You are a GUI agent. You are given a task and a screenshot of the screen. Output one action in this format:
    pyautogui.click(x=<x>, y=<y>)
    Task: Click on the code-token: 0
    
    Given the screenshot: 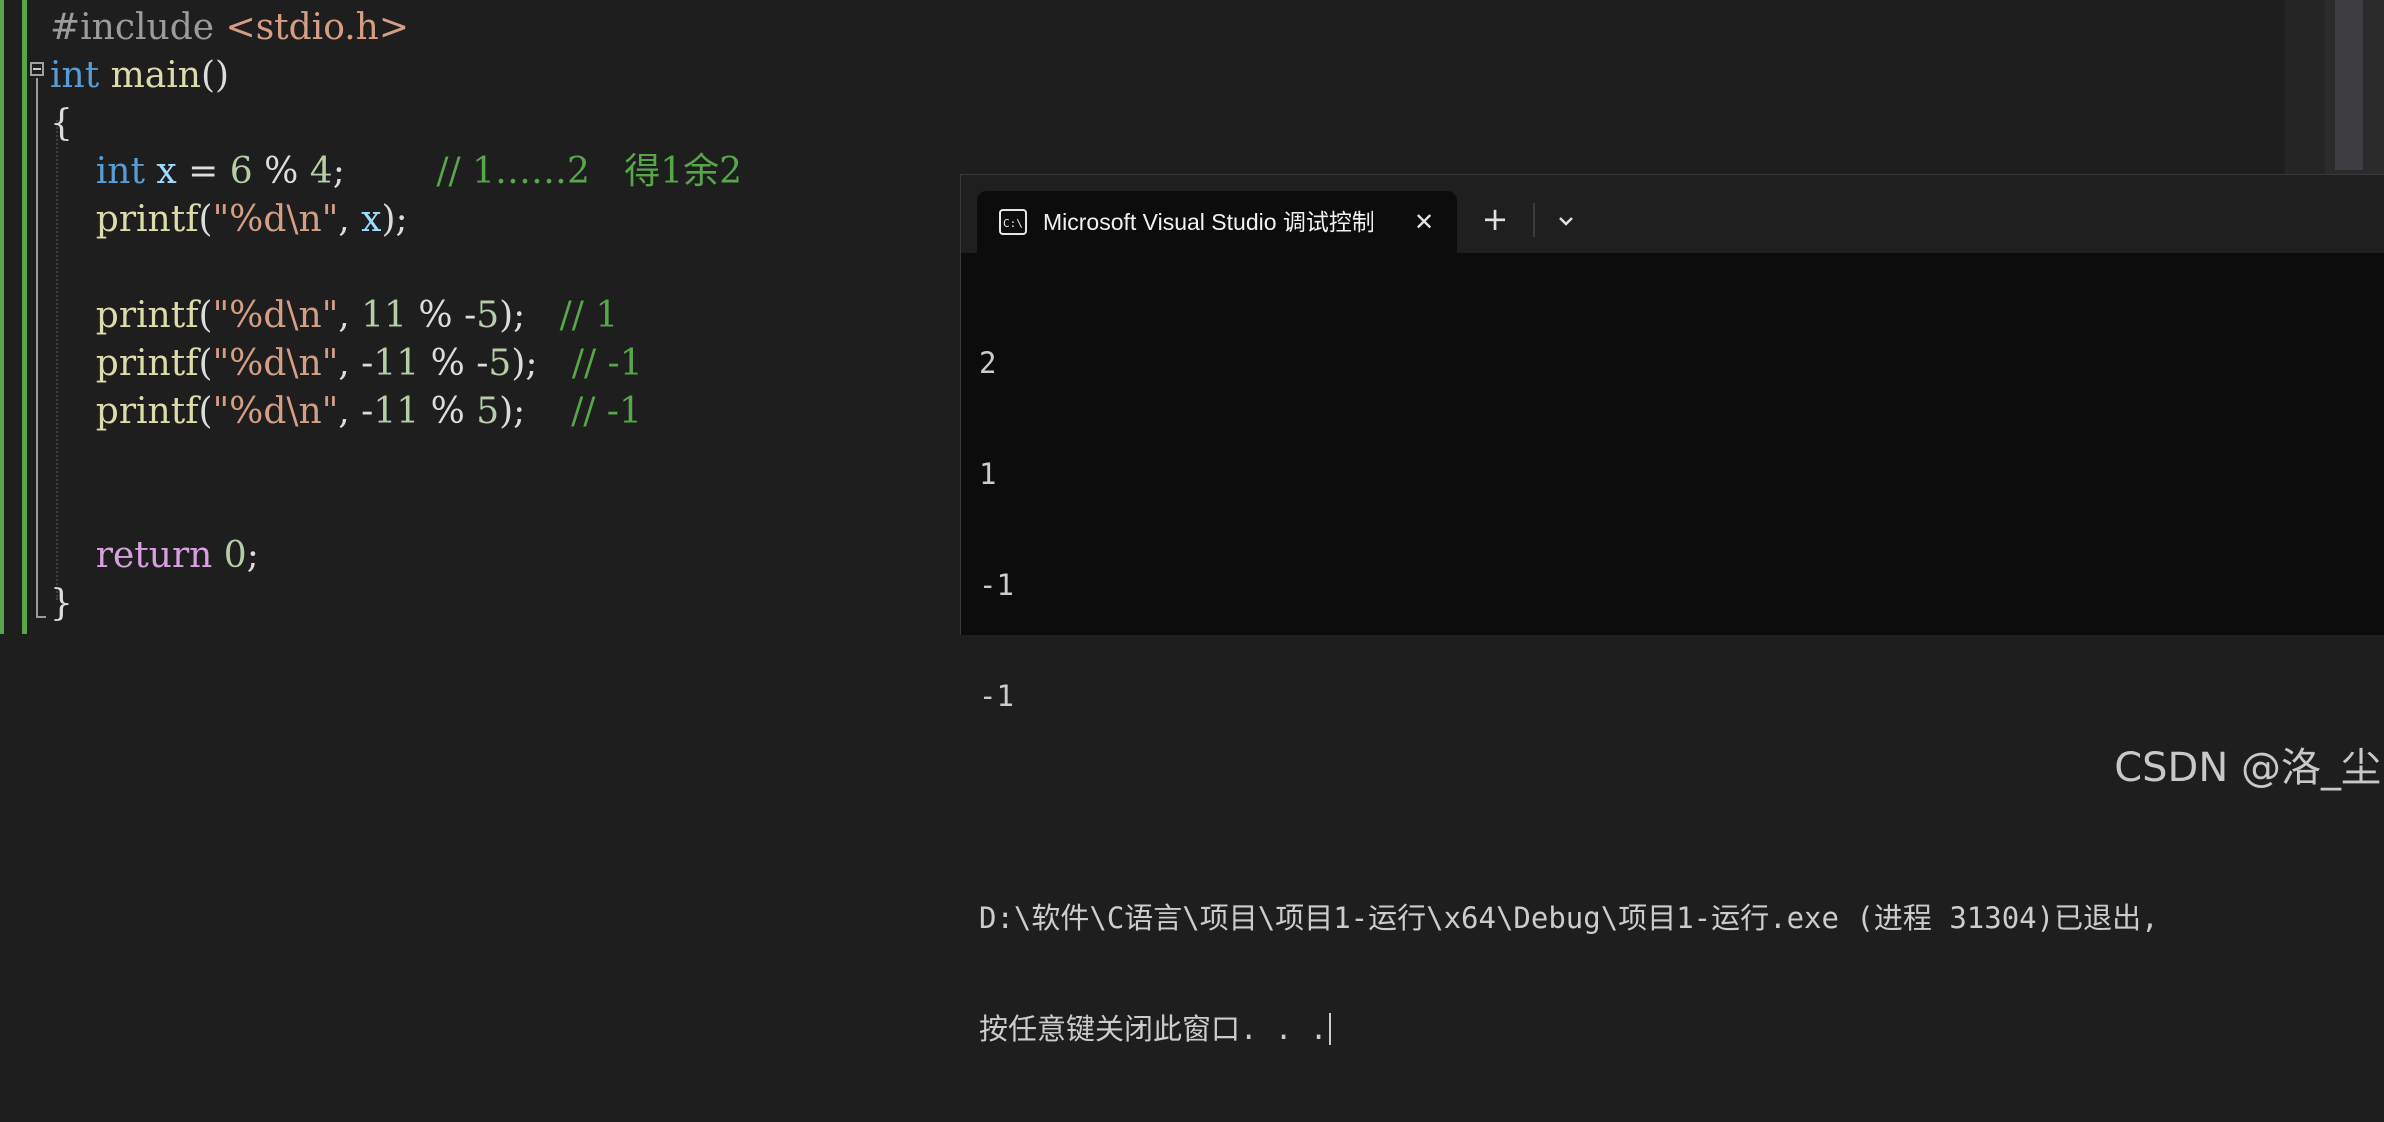 What is the action you would take?
    pyautogui.click(x=235, y=555)
    